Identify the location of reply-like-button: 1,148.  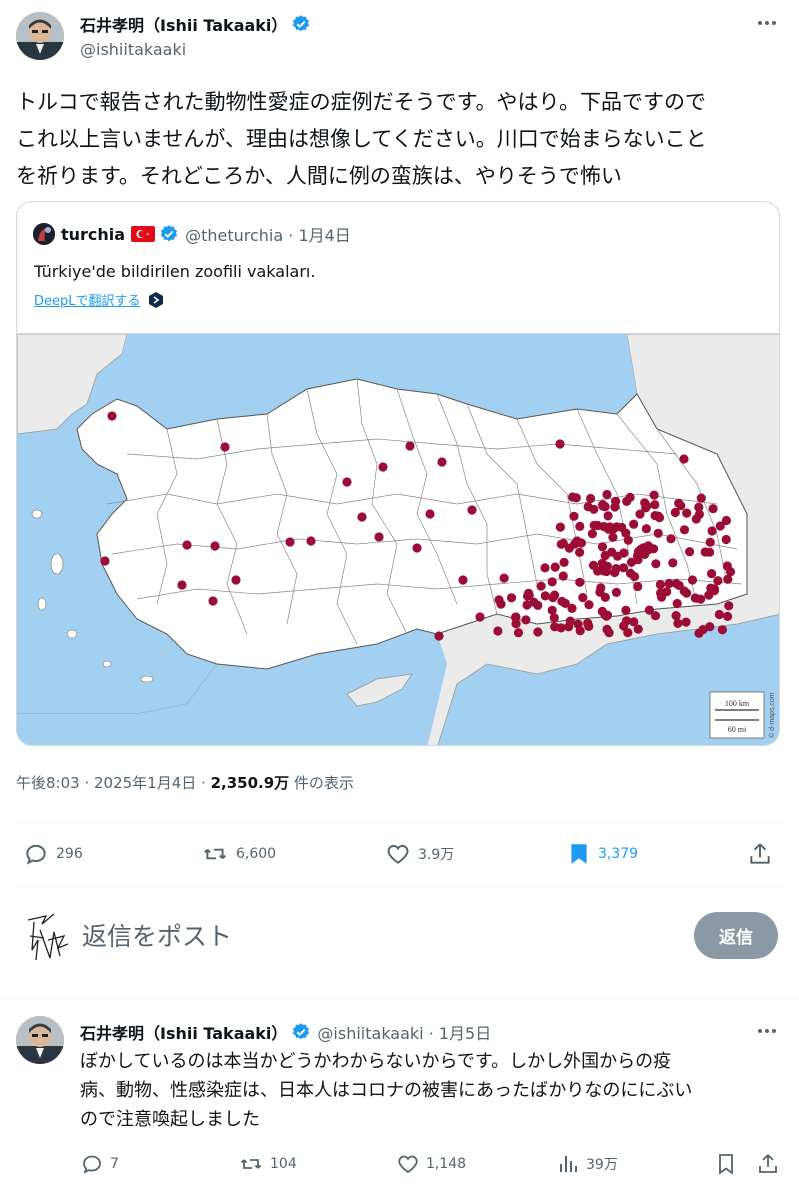
(431, 1164).